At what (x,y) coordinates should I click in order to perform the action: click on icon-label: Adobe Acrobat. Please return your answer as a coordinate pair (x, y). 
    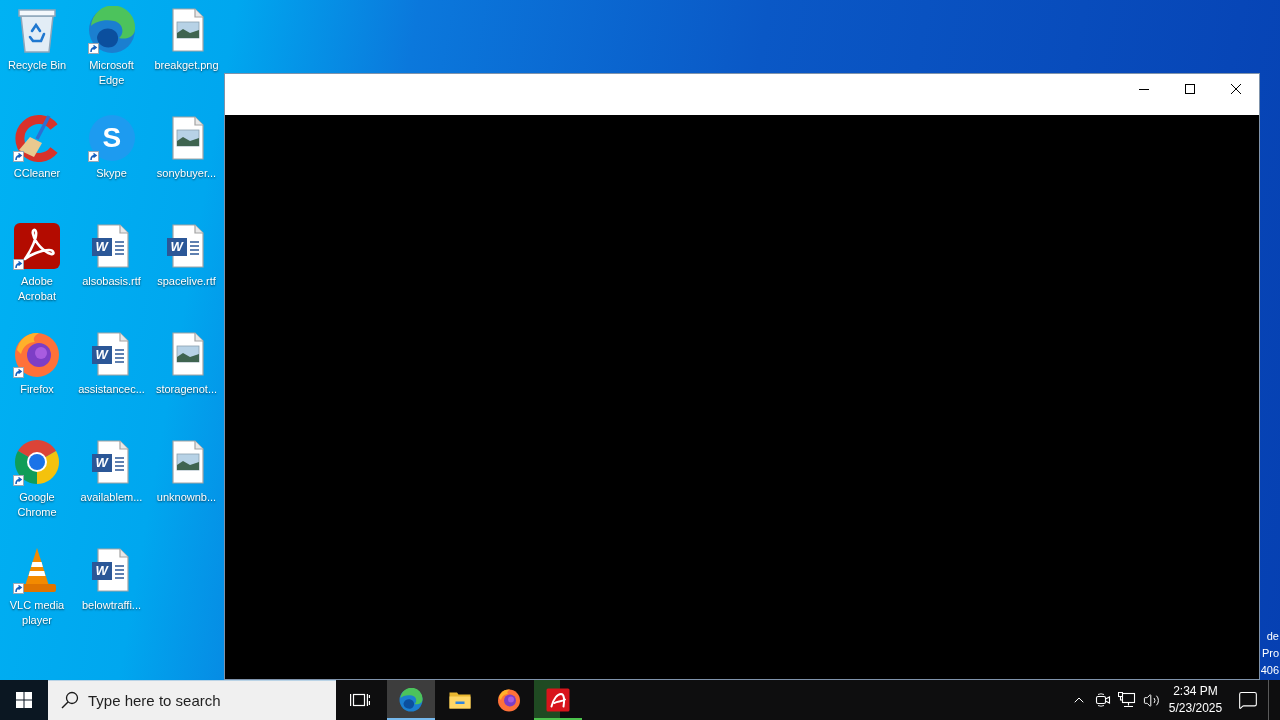
    Looking at the image, I should click on (37, 289).